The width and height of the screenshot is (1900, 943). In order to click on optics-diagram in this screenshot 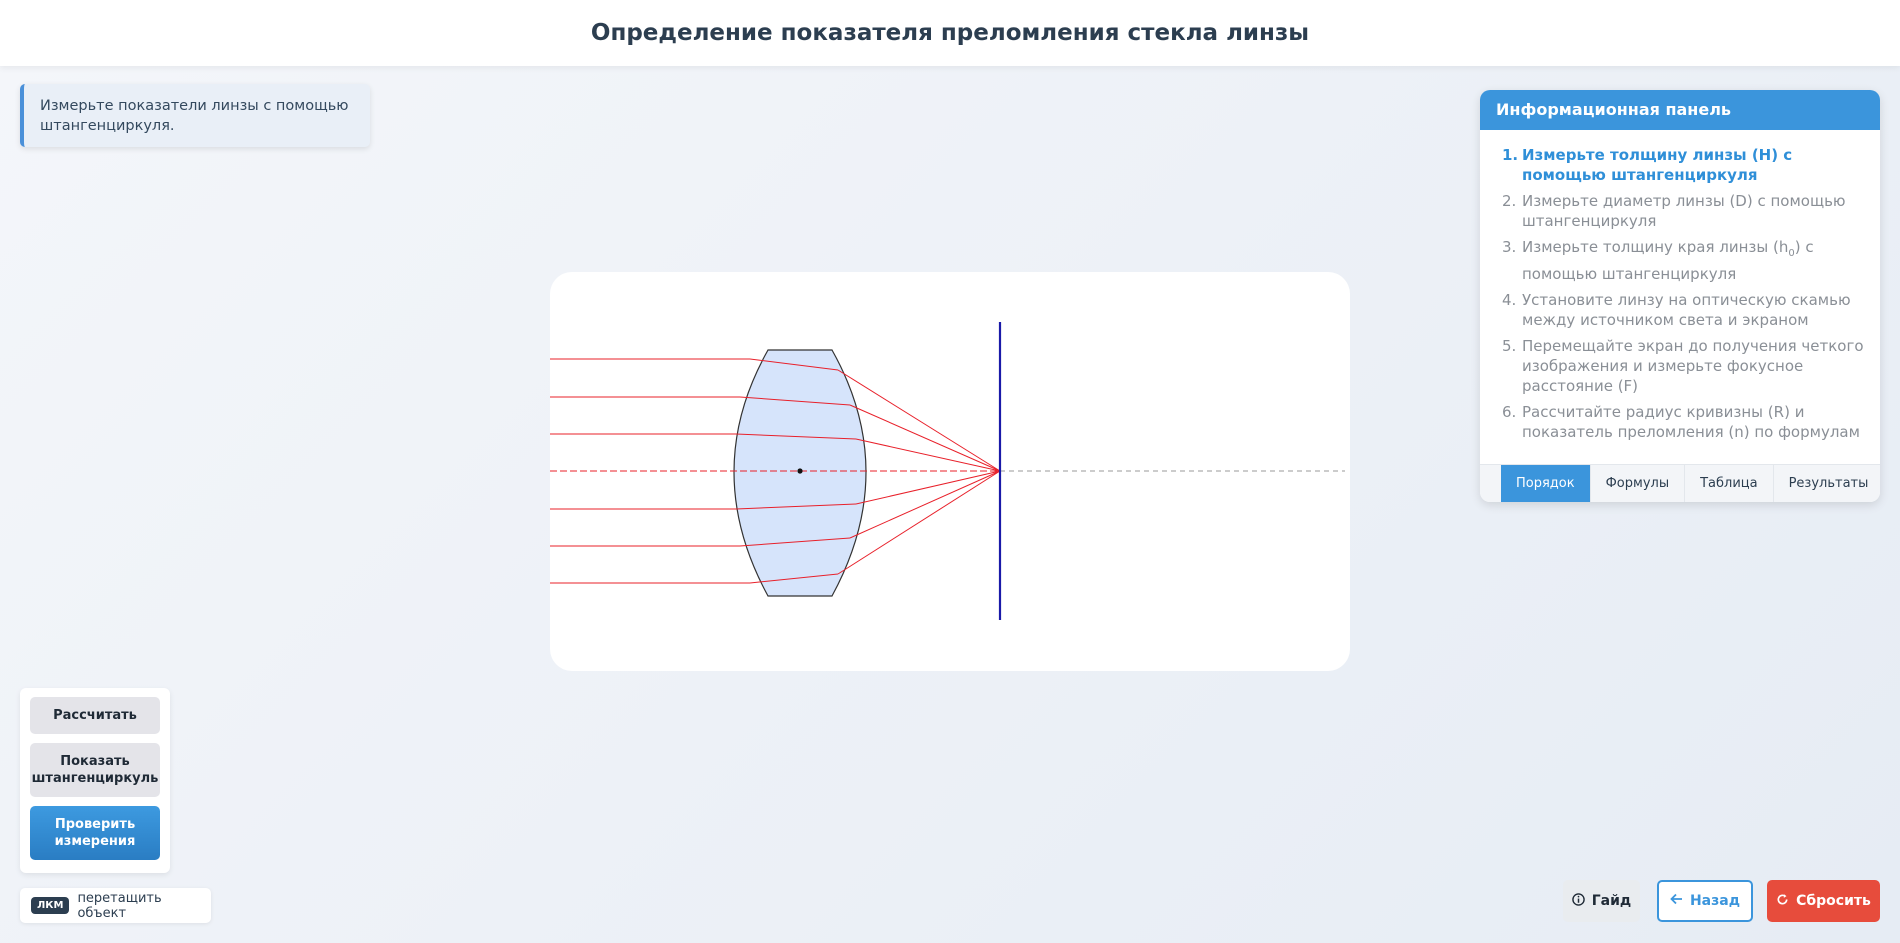, I will do `click(947, 471)`.